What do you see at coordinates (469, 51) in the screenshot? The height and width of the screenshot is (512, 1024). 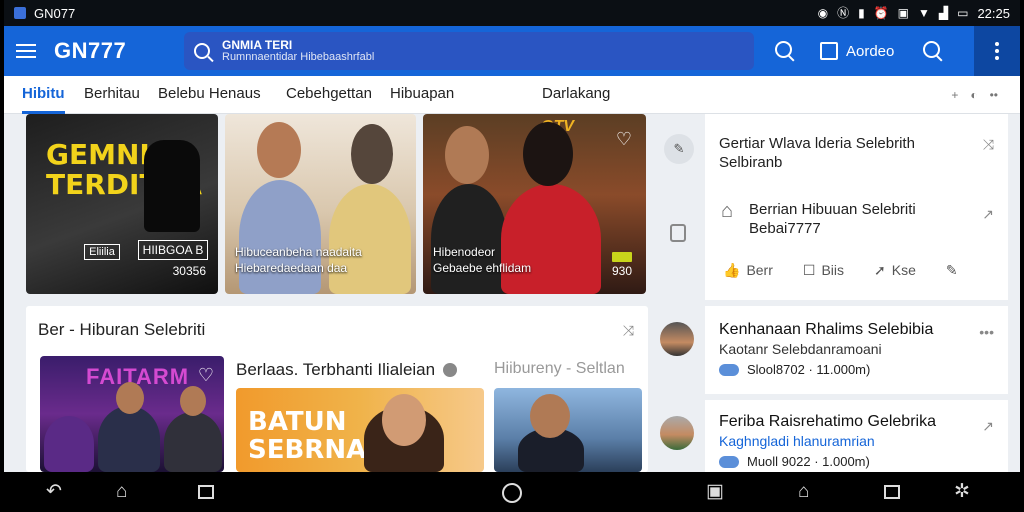 I see `search-bar: GNMIA TERI Rumnnaentidar Hibebaashrfabl` at bounding box center [469, 51].